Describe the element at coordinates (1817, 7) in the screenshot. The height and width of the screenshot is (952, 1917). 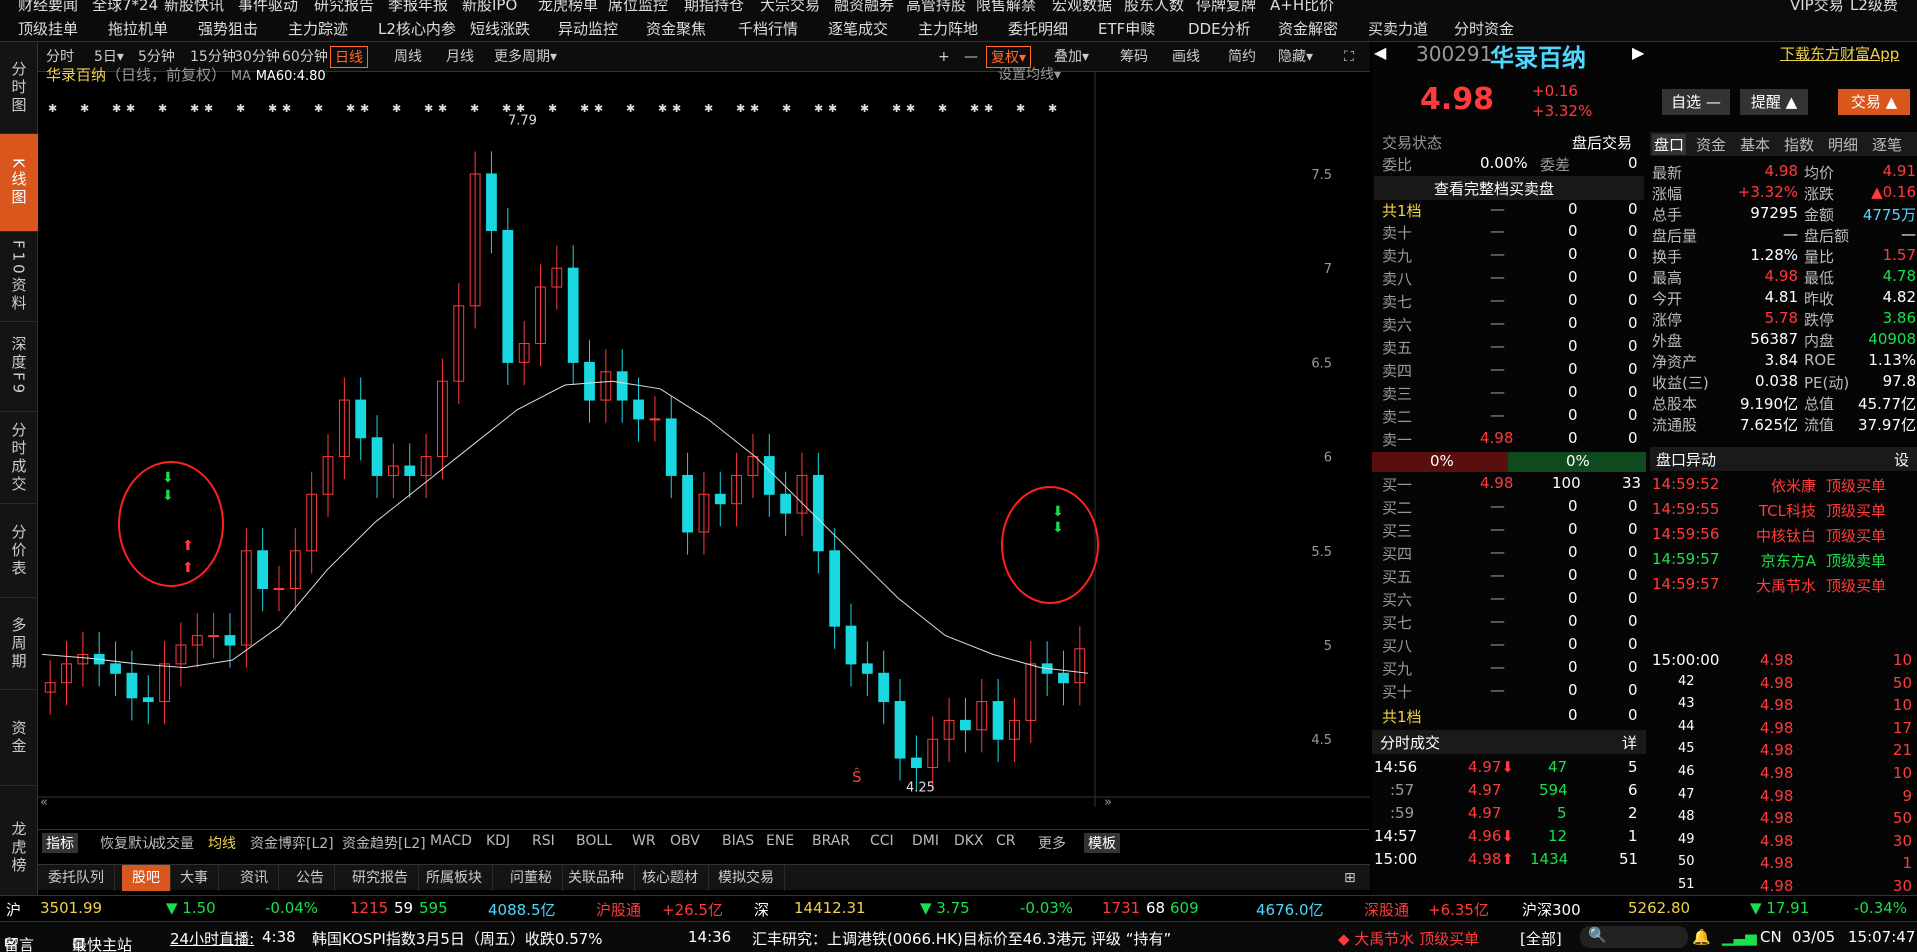
I see `top-menu-item: VIP交易` at that location.